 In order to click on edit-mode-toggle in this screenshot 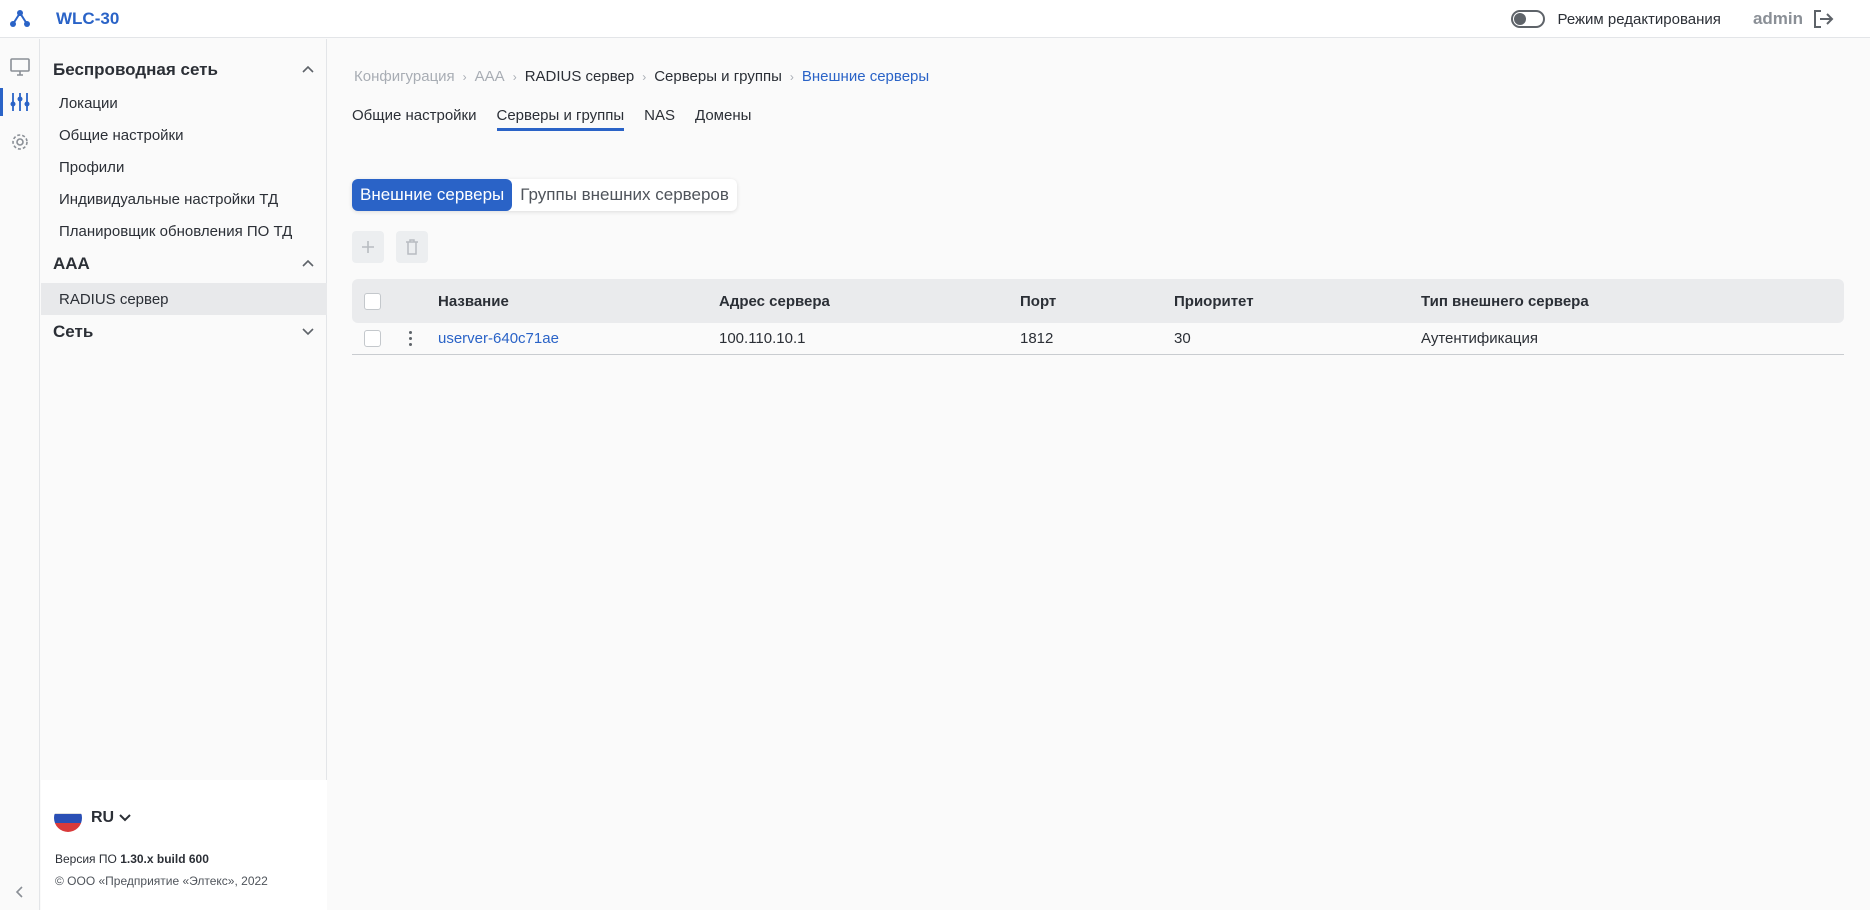, I will do `click(1528, 19)`.